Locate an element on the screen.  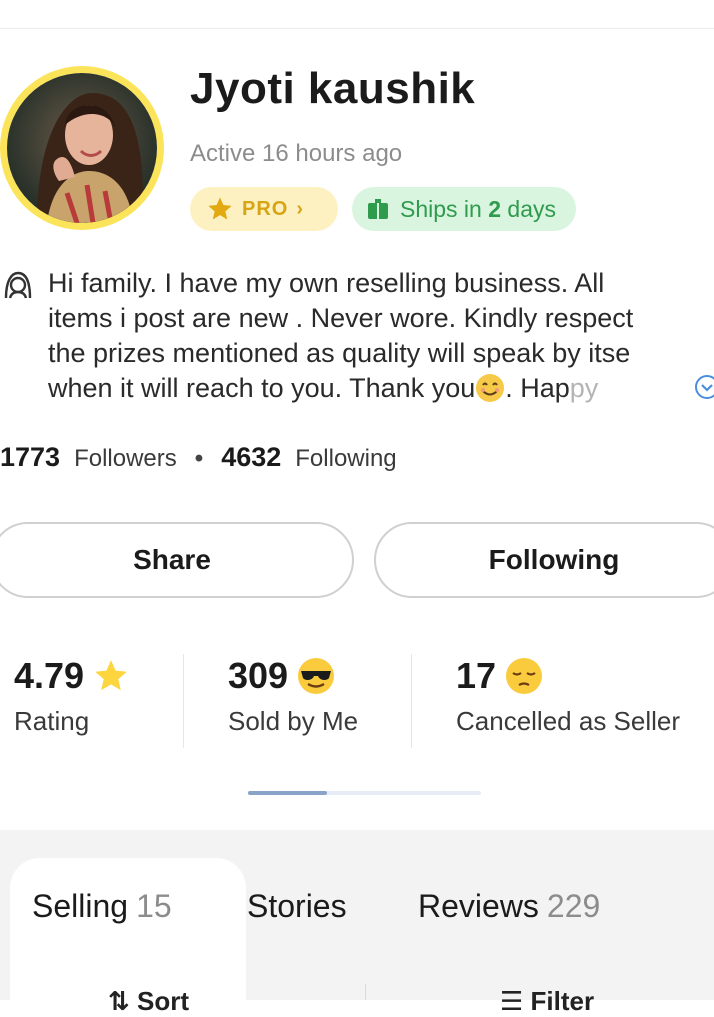
avatar is located at coordinates (82, 148).